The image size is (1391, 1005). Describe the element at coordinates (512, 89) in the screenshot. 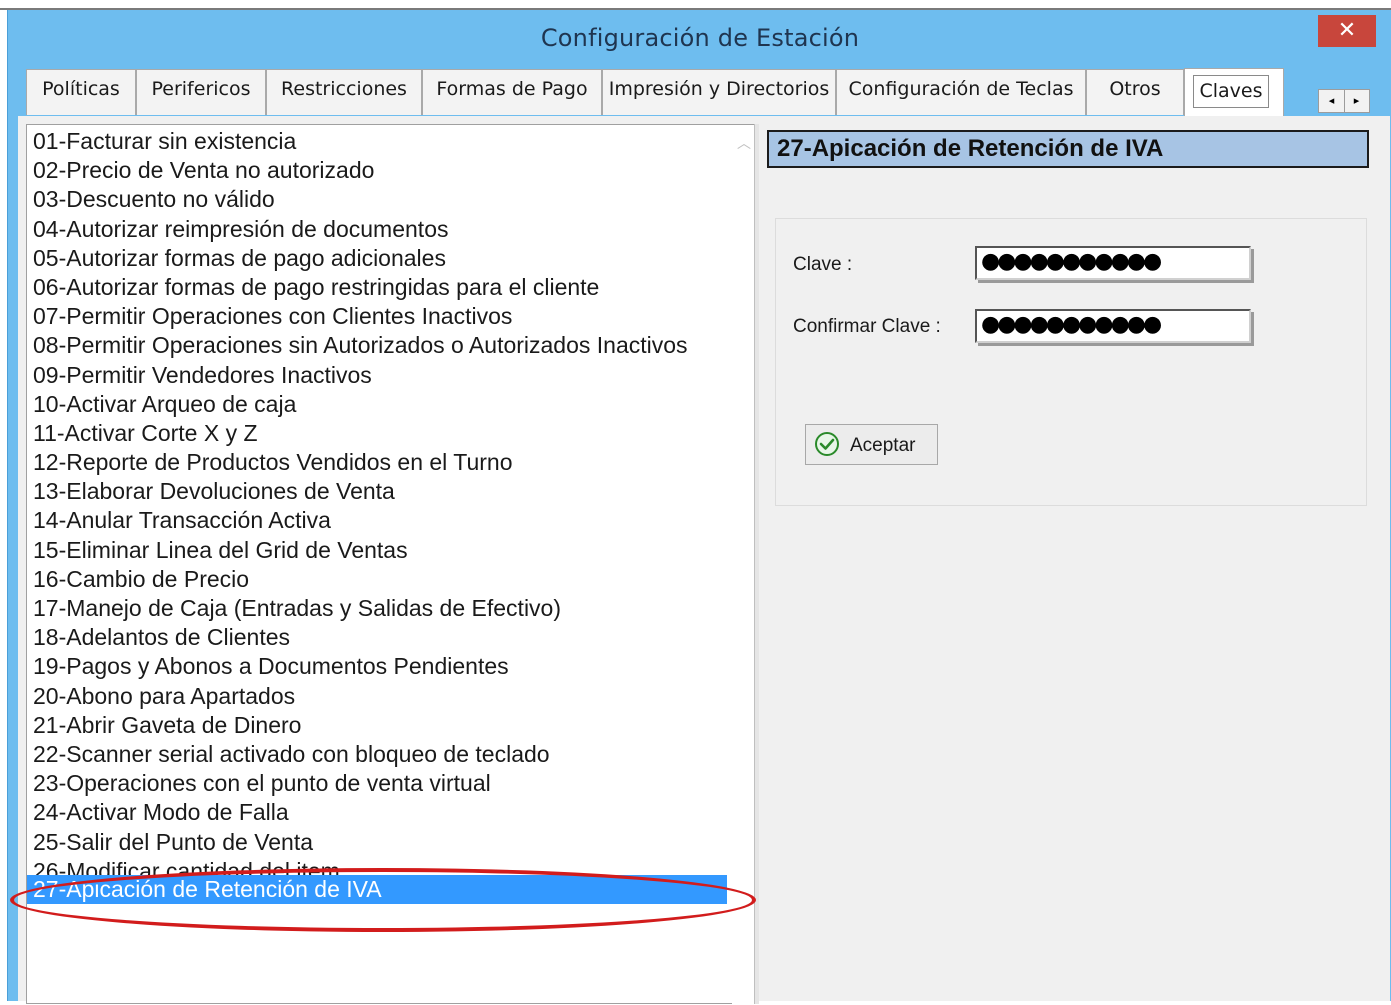

I see `tab-label: Formas de Pago` at that location.